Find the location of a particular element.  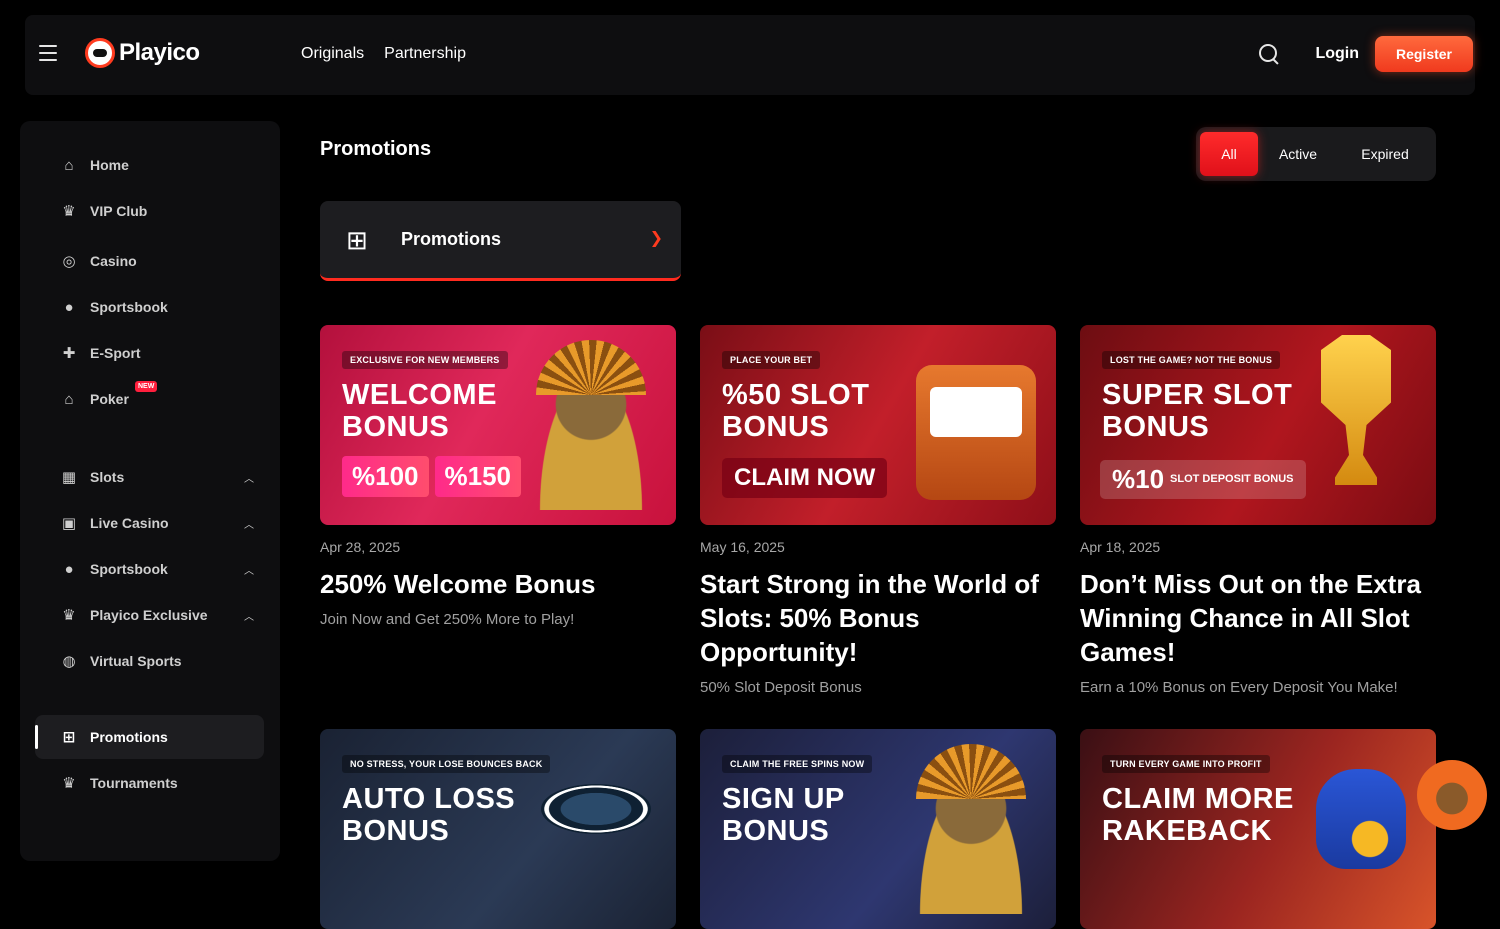

slot-icon: ▦ is located at coordinates (69, 477).